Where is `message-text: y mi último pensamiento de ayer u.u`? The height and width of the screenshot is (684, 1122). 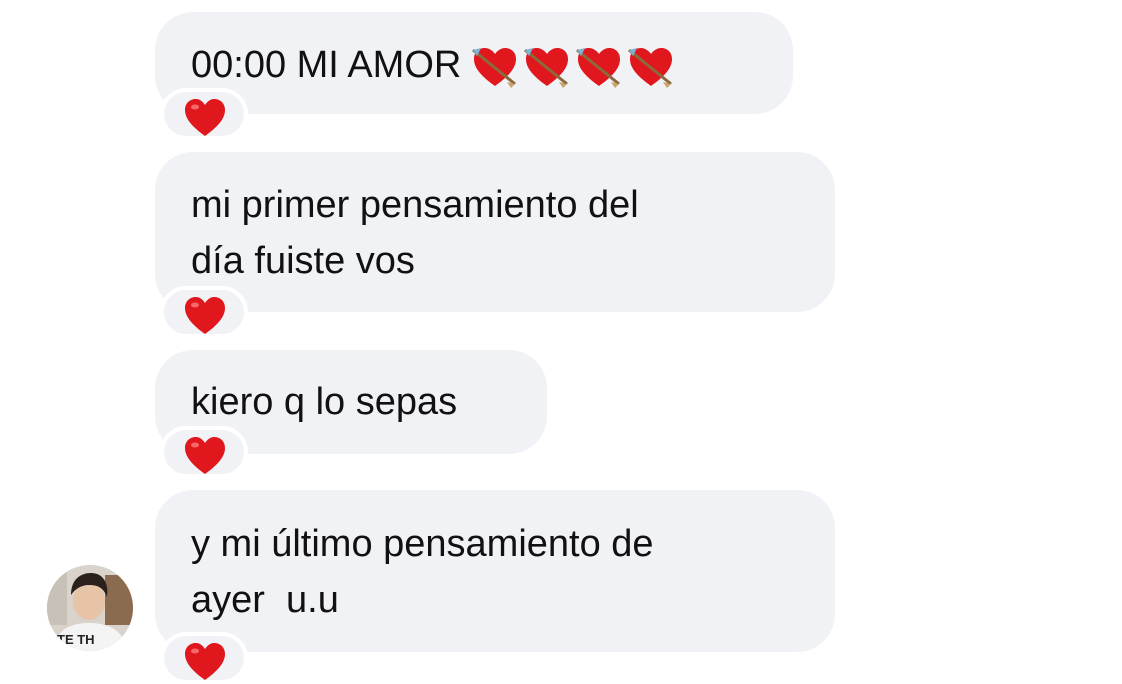 message-text: y mi último pensamiento de ayer u.u is located at coordinates (422, 572).